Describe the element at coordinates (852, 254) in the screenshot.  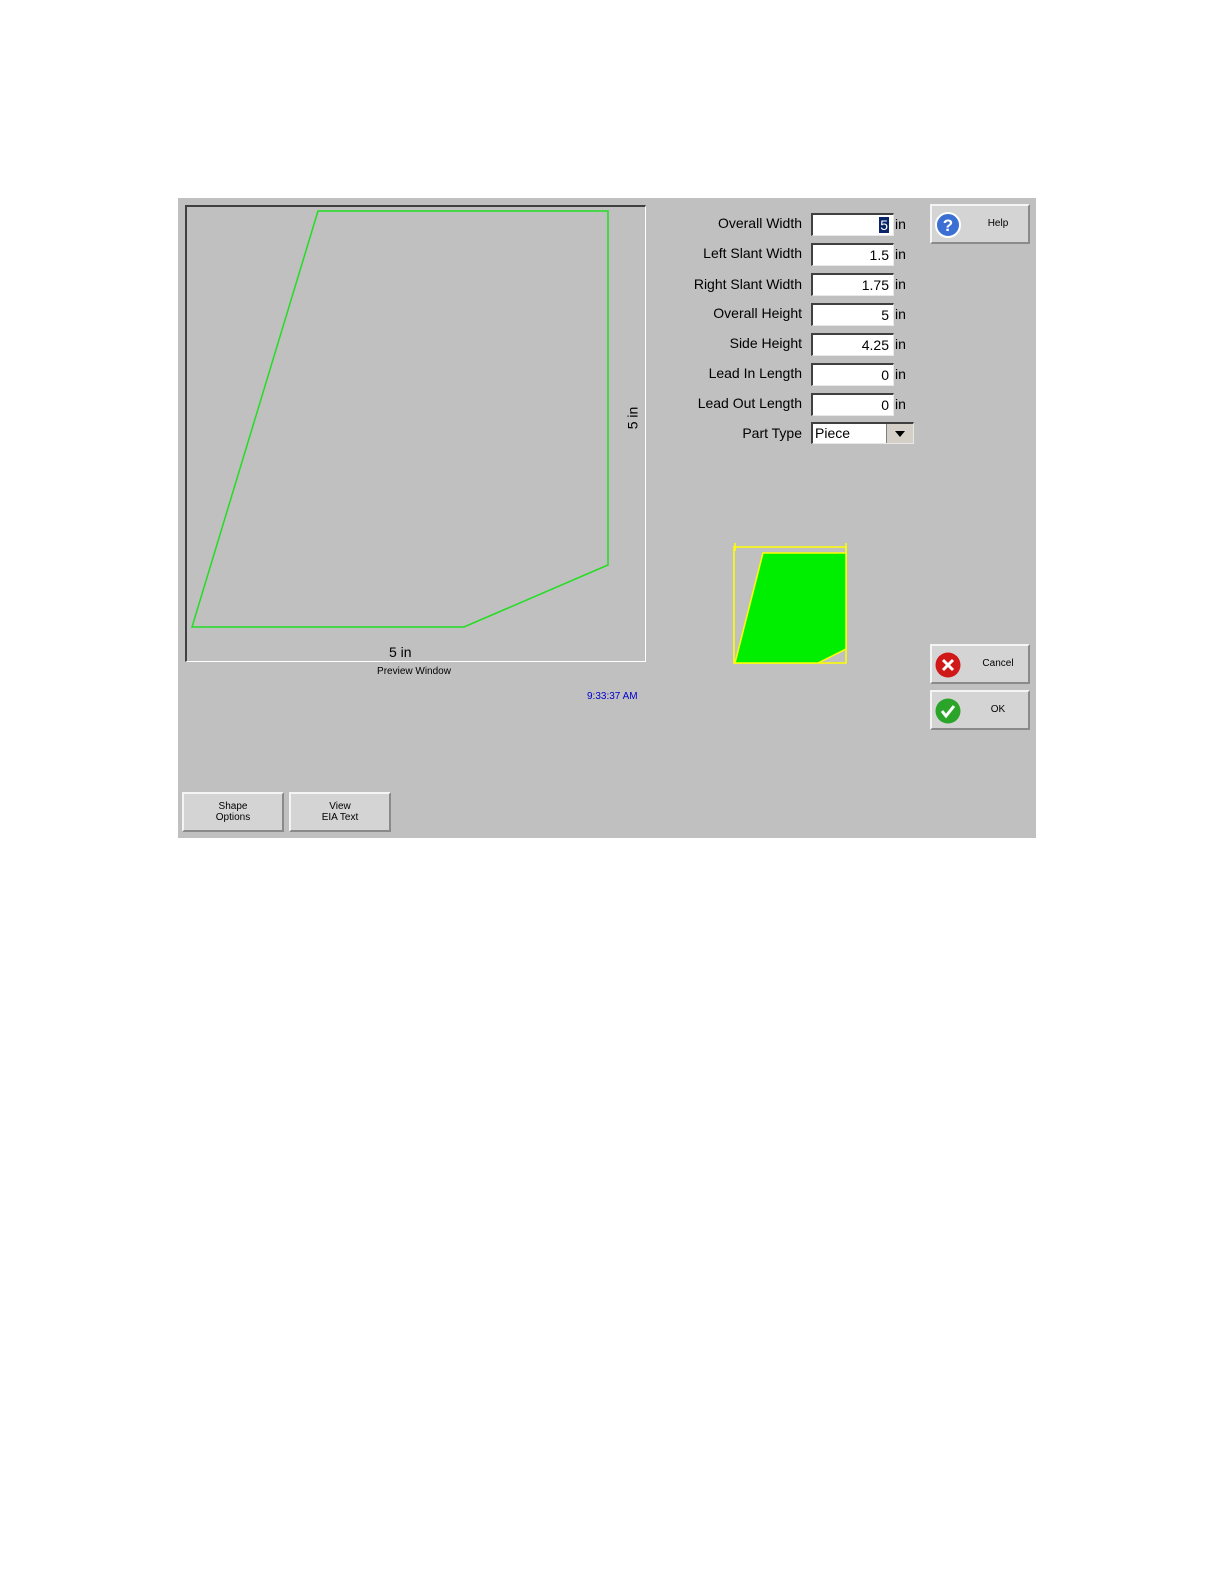
I see `left-slant-width-input: 1.5` at that location.